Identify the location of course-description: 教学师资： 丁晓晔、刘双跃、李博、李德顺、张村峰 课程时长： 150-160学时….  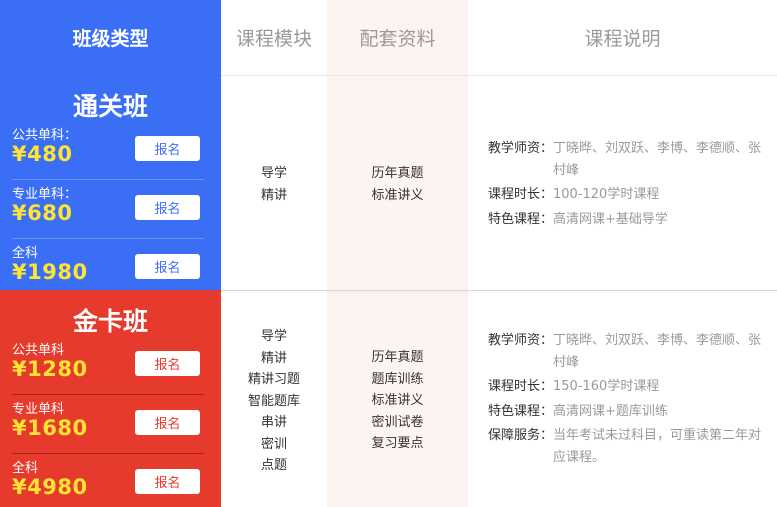
(630, 400).